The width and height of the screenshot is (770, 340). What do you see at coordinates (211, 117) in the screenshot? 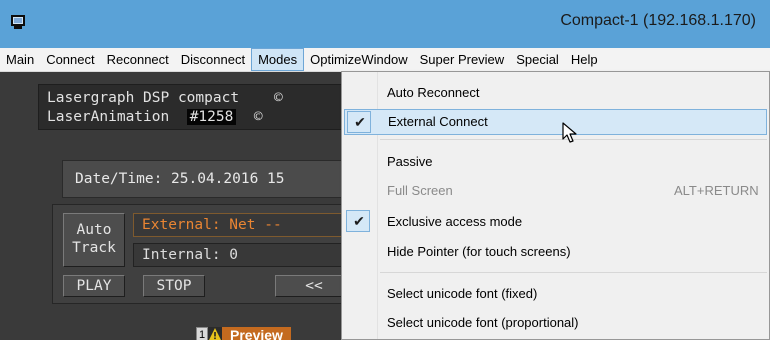
I see `serial-number: #1258` at bounding box center [211, 117].